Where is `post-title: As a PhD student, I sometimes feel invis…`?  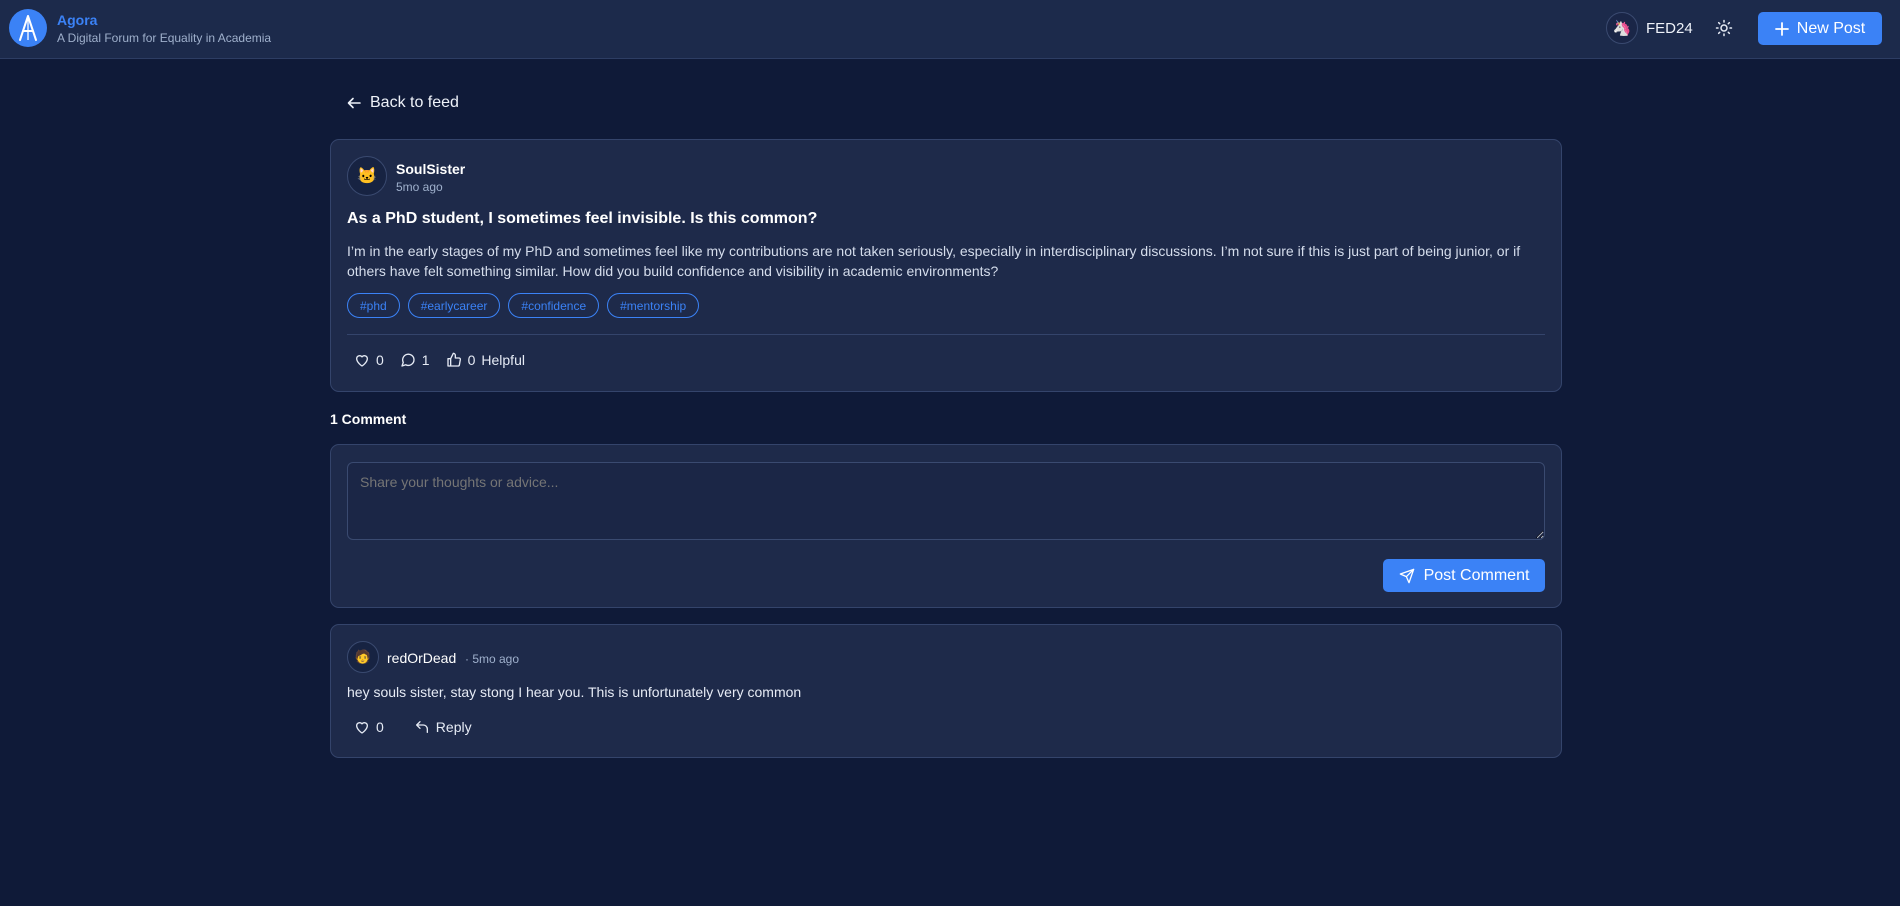 post-title: As a PhD student, I sometimes feel invis… is located at coordinates (582, 218).